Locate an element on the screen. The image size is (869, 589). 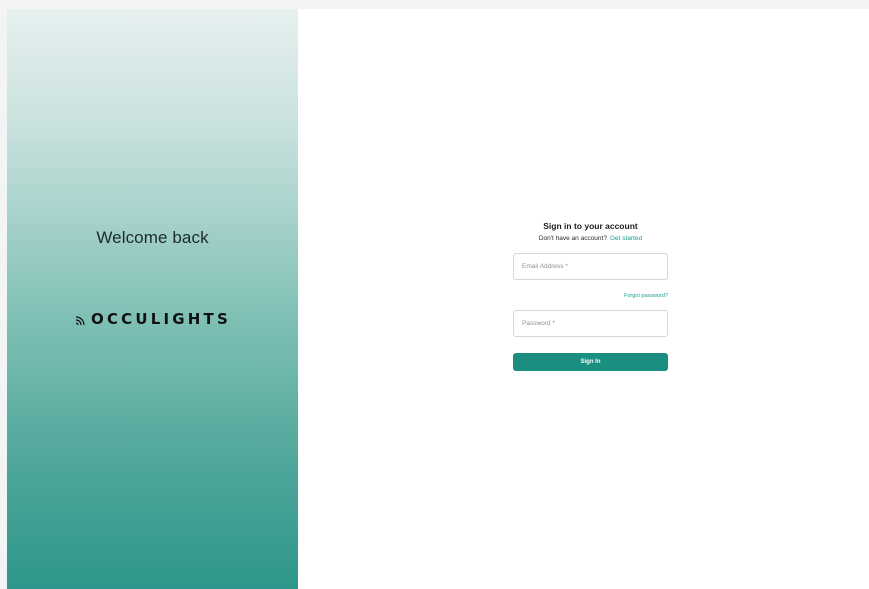
sign-in-button: Sign In is located at coordinates (590, 362).